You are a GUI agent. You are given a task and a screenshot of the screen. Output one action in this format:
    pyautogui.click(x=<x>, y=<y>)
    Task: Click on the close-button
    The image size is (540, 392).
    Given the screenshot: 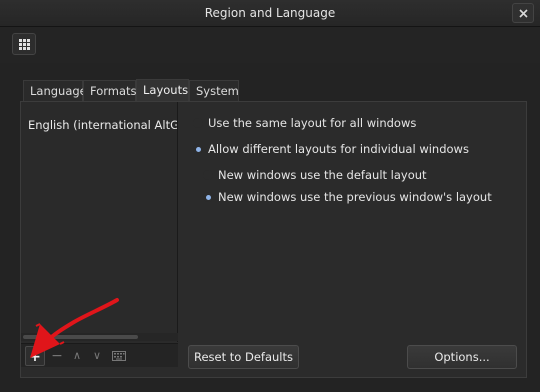 What is the action you would take?
    pyautogui.click(x=523, y=13)
    